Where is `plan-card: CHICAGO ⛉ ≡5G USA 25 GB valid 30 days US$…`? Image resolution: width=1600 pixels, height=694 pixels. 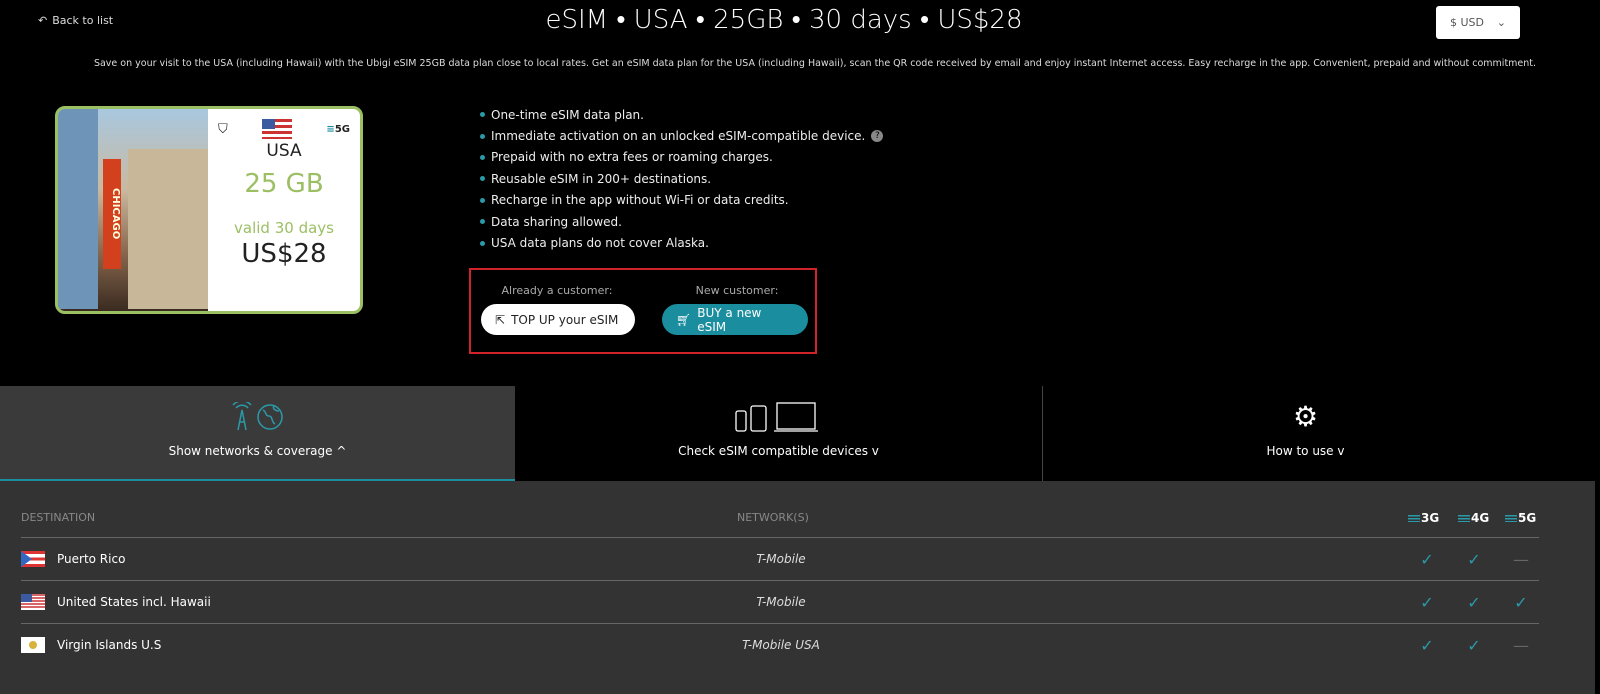
plan-card: CHICAGO ⛉ ≡5G USA 25 GB valid 30 days US$… is located at coordinates (209, 210).